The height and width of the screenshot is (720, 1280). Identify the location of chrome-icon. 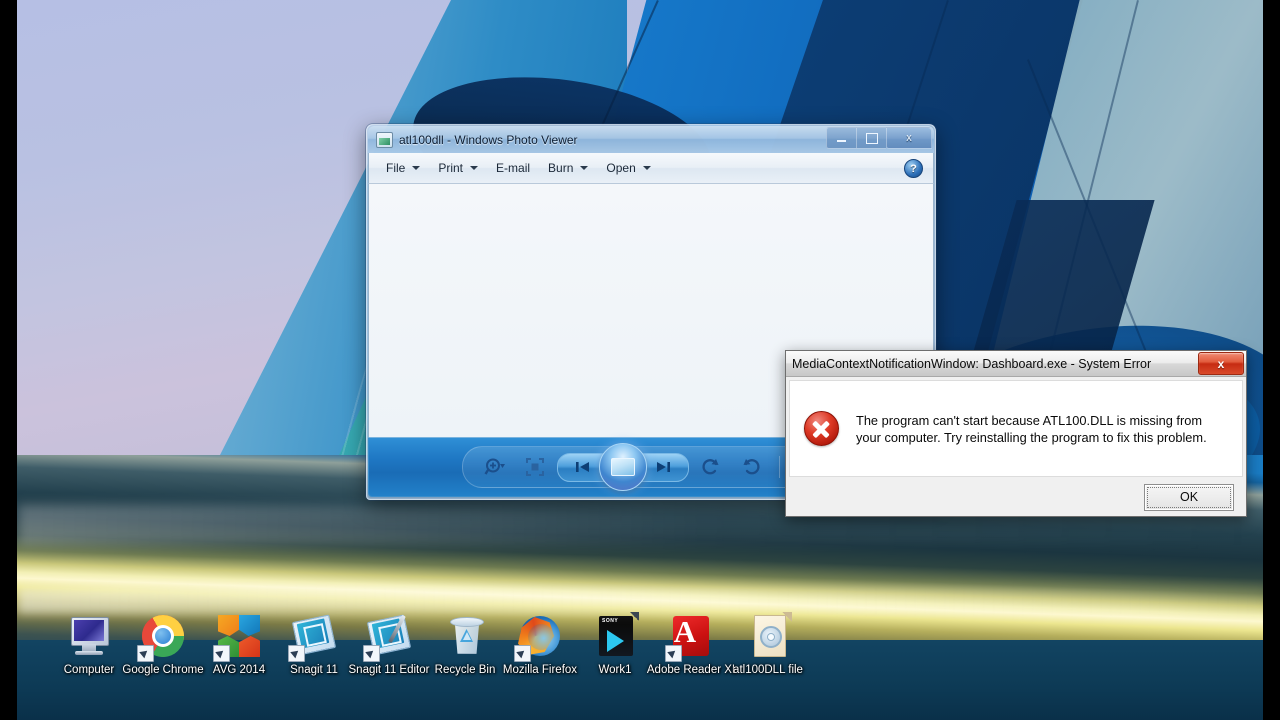
(162, 637).